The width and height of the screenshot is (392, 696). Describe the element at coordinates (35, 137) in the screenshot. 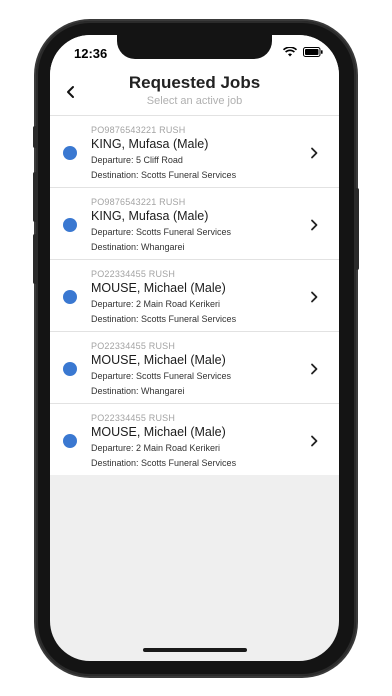

I see `mute-switch` at that location.